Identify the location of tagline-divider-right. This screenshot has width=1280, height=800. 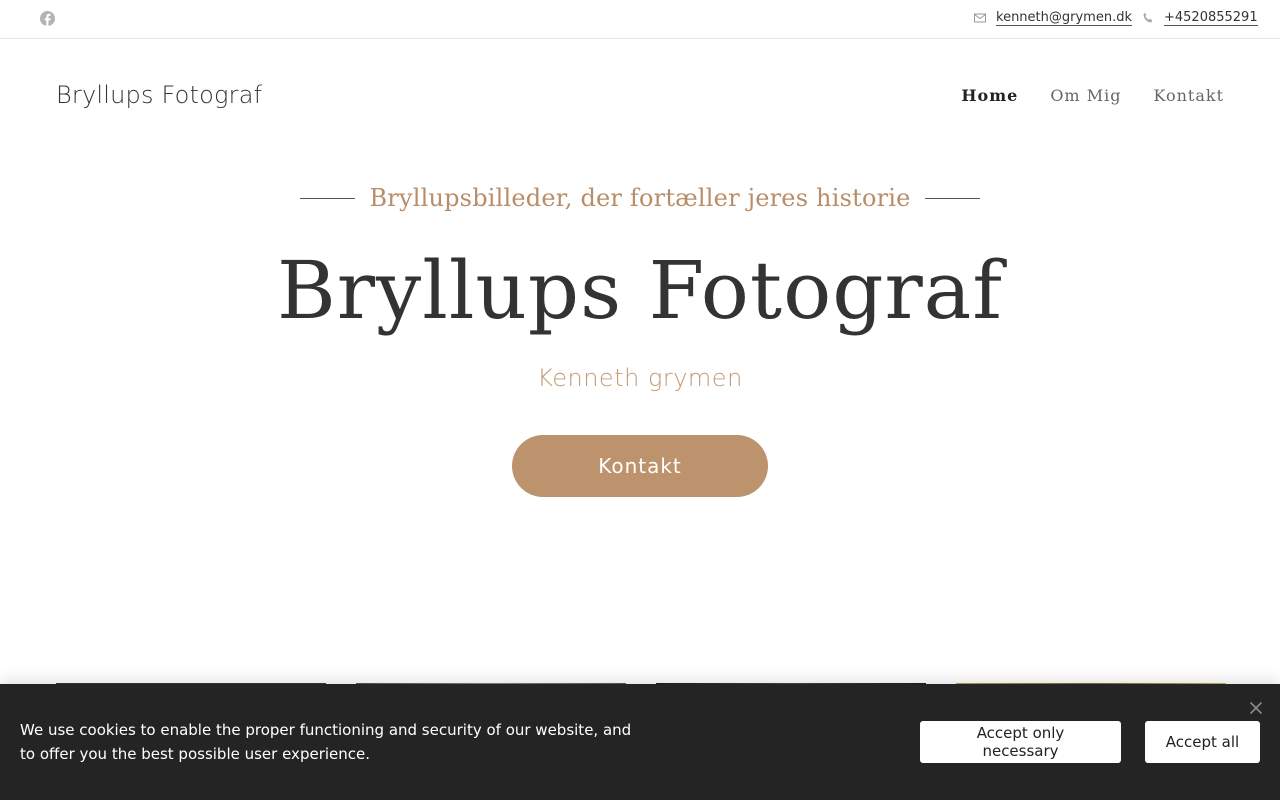
(952, 198).